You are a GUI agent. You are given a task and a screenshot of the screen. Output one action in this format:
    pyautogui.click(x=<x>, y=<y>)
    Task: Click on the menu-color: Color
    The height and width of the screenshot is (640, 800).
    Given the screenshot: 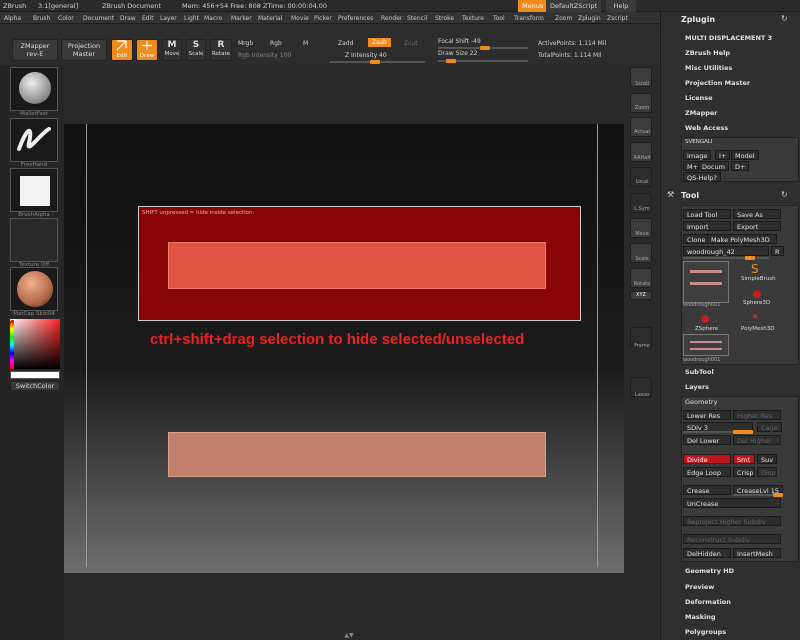 What is the action you would take?
    pyautogui.click(x=66, y=18)
    